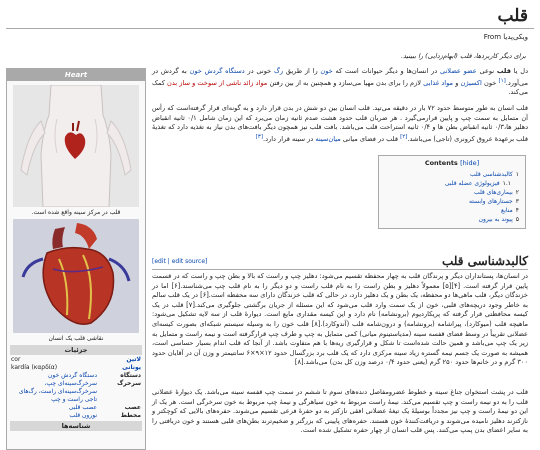  Describe the element at coordinates (119, 368) in the screenshot. I see `row-key: یونانی` at that location.